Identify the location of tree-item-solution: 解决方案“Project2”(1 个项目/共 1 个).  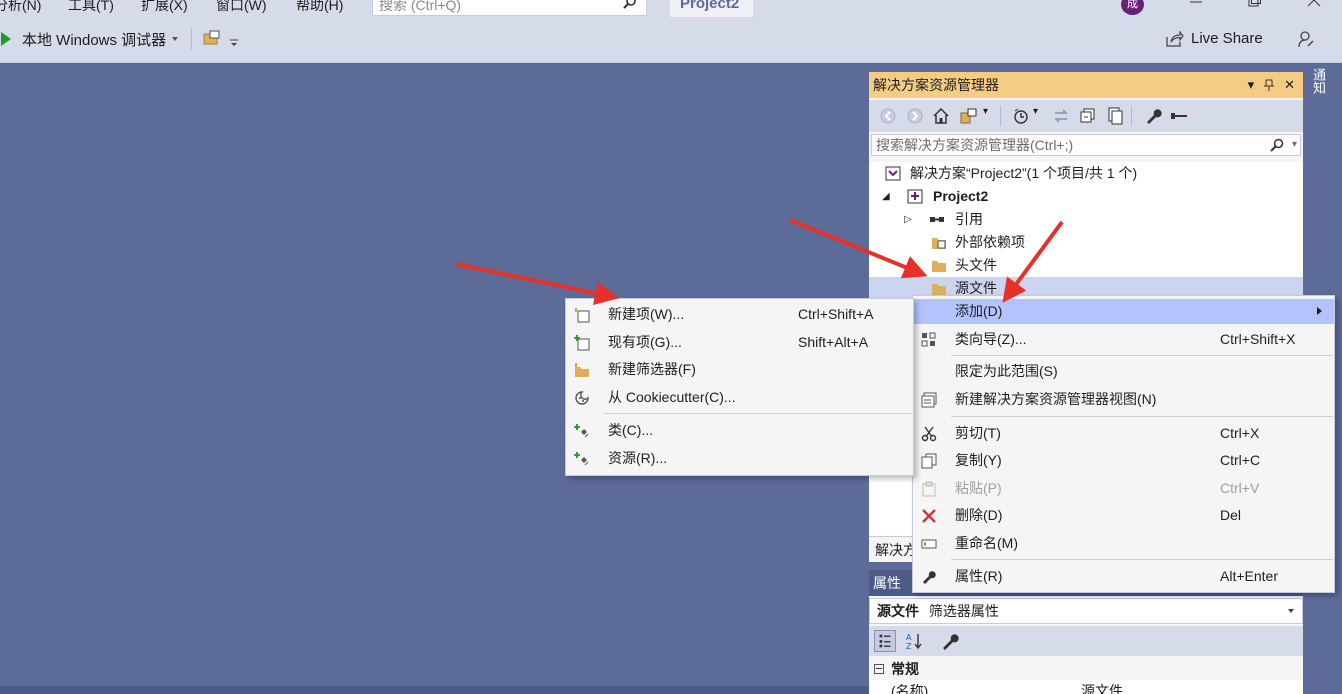
(1086, 173).